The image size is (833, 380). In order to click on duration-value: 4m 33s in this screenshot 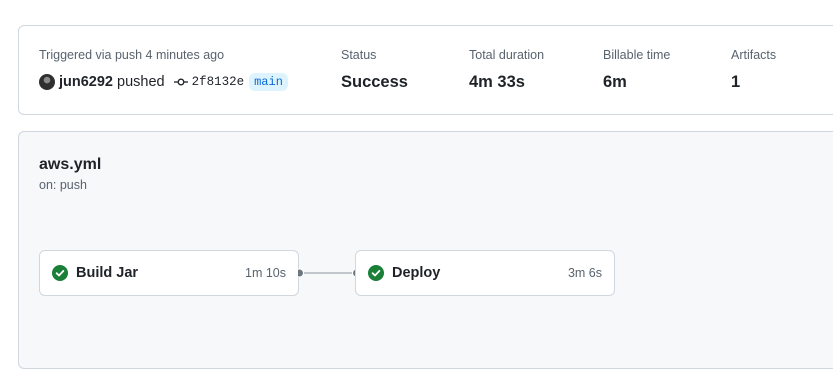, I will do `click(497, 82)`.